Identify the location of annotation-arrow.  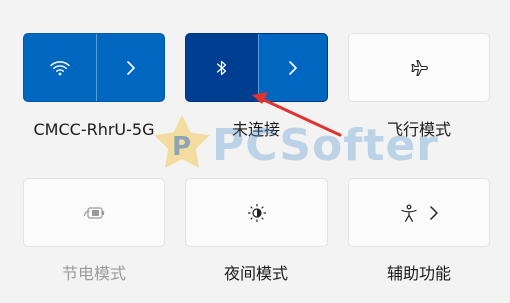
(297, 114).